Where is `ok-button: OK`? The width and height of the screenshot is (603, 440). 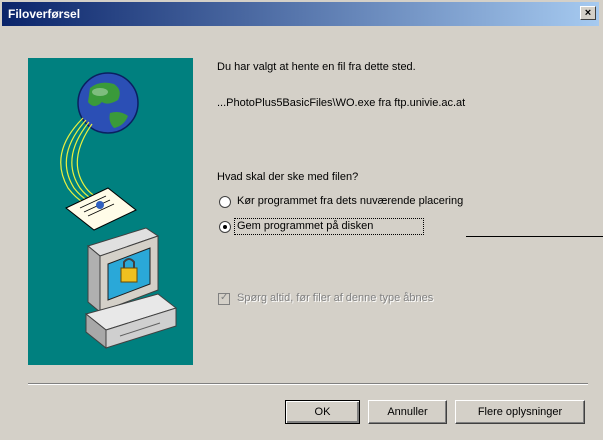
ok-button: OK is located at coordinates (322, 412).